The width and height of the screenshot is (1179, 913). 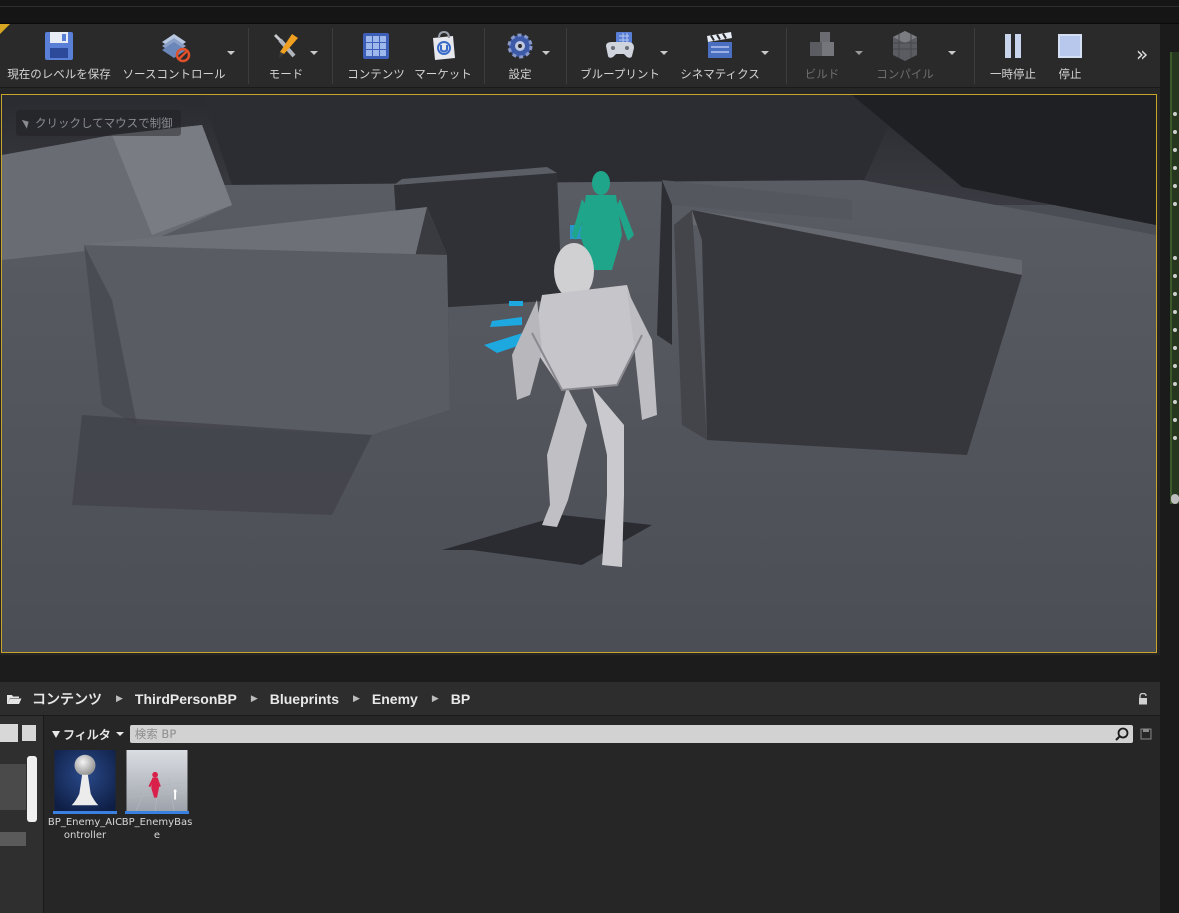 I want to click on save-search-icon, so click(x=1146, y=734).